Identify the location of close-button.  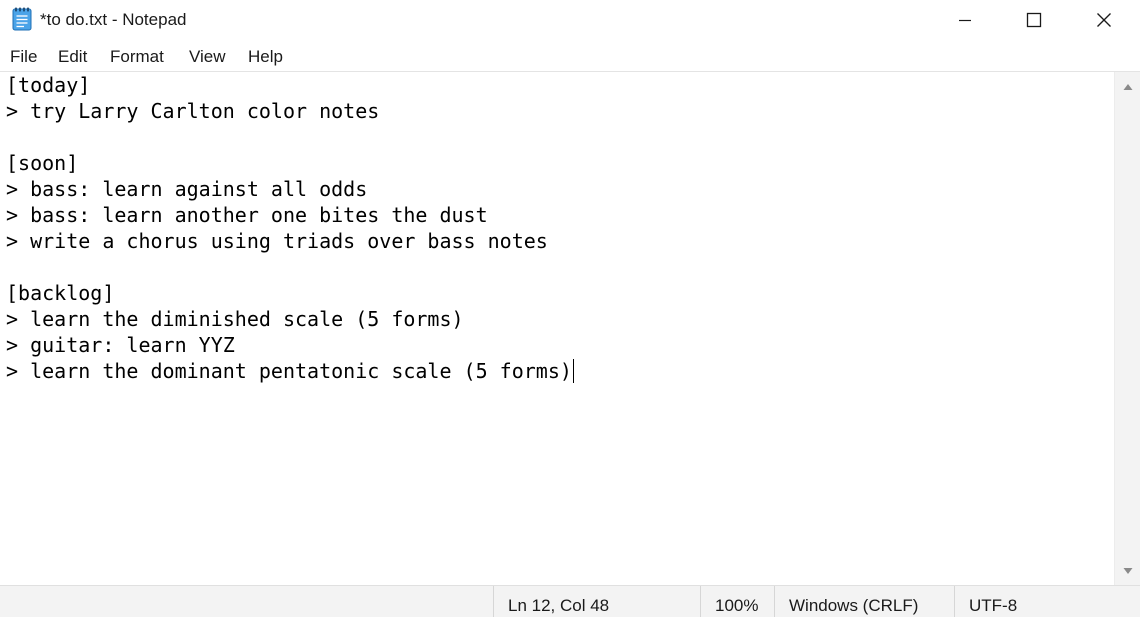
(1104, 20).